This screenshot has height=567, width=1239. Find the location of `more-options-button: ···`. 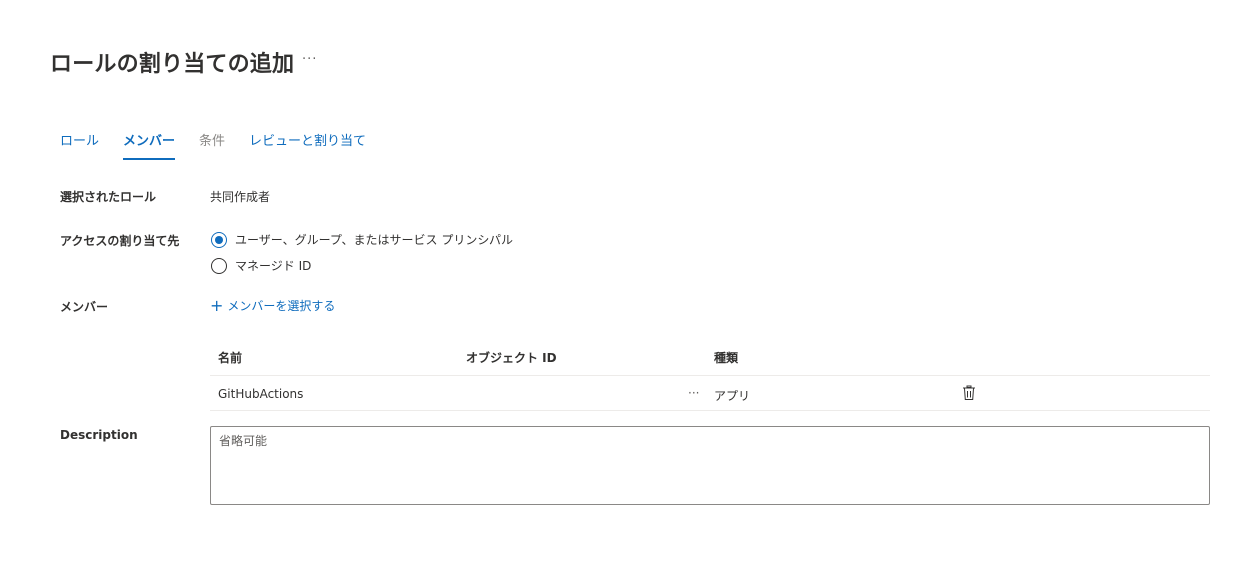

more-options-button: ··· is located at coordinates (309, 59).